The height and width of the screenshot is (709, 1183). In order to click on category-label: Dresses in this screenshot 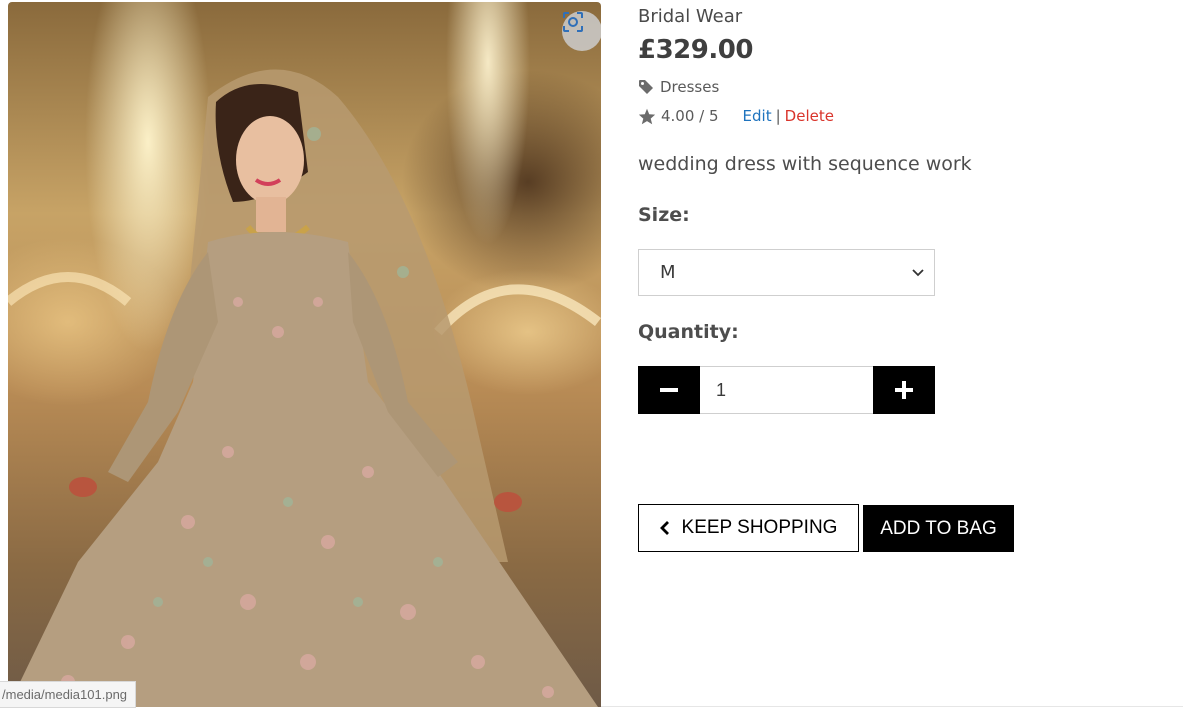, I will do `click(690, 87)`.